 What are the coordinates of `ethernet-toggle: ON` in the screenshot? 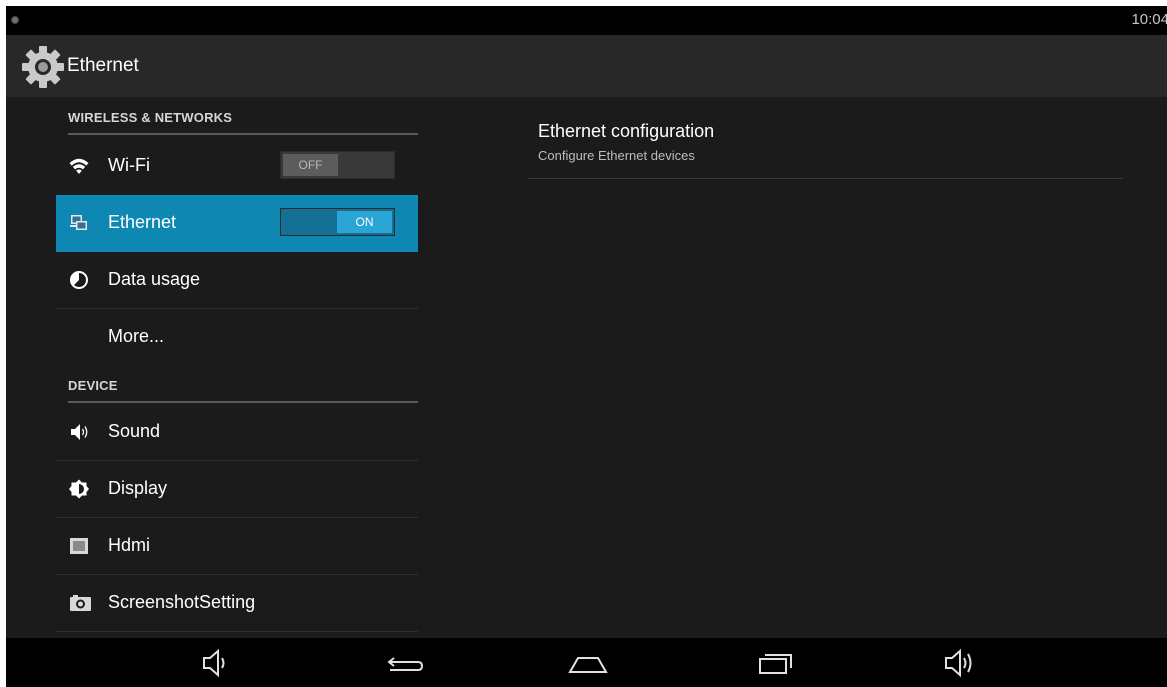 It's located at (337, 222).